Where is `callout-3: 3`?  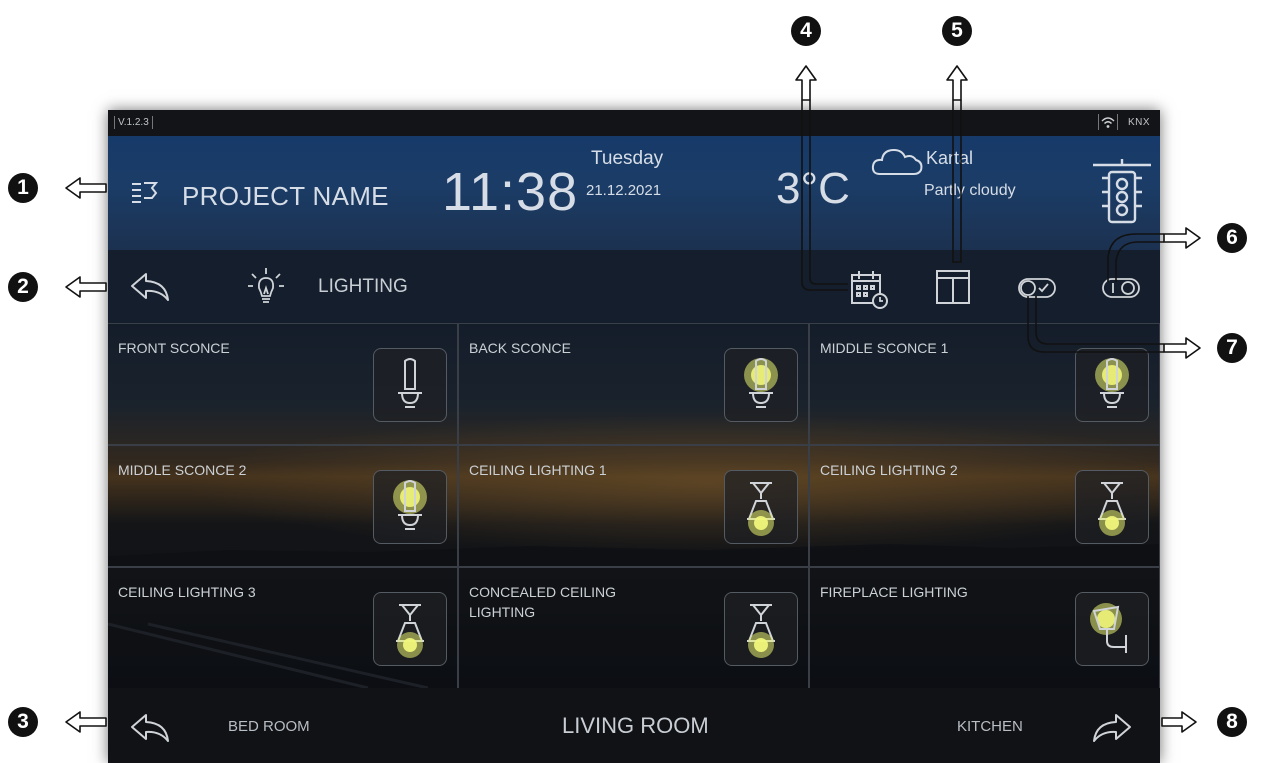
callout-3: 3 is located at coordinates (23, 722).